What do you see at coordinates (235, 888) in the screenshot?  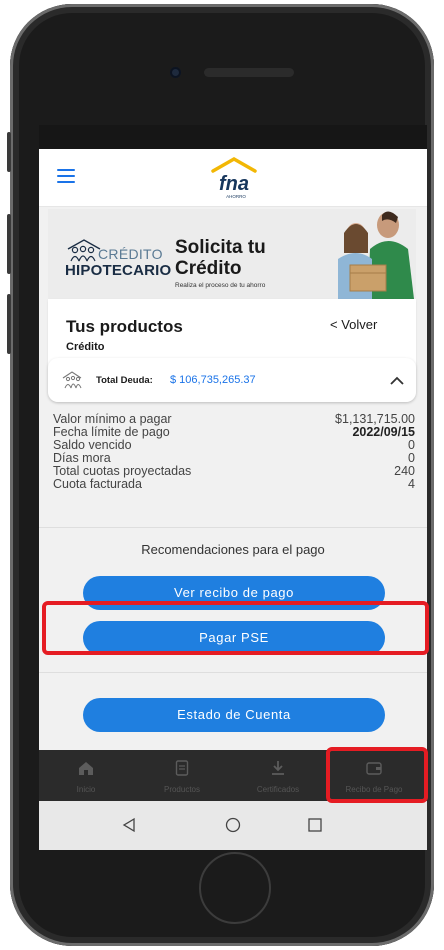 I see `physical-home-button` at bounding box center [235, 888].